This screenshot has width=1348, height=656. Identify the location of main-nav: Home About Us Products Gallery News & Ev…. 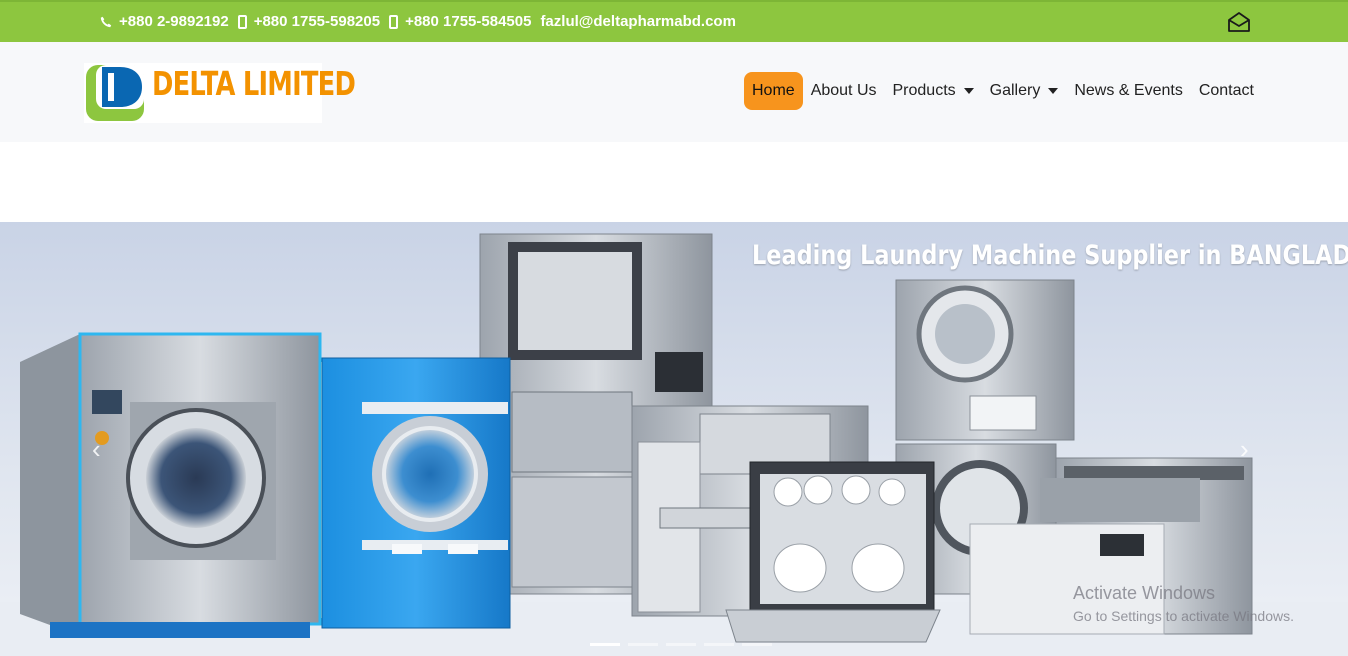
(1003, 91).